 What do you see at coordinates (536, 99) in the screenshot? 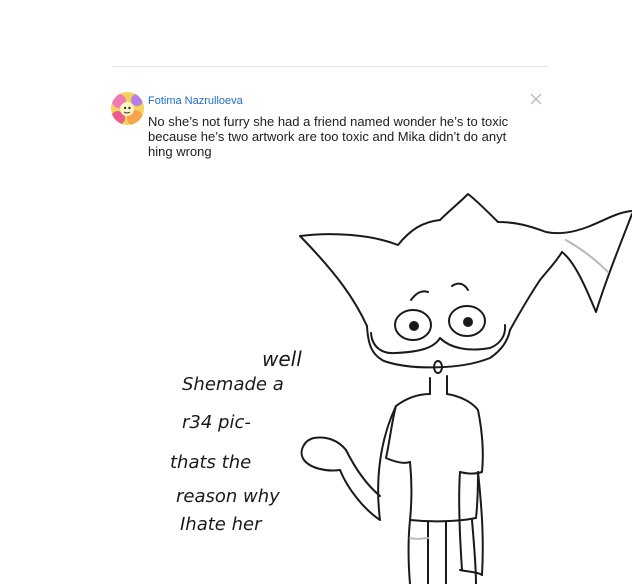
I see `close-icon` at bounding box center [536, 99].